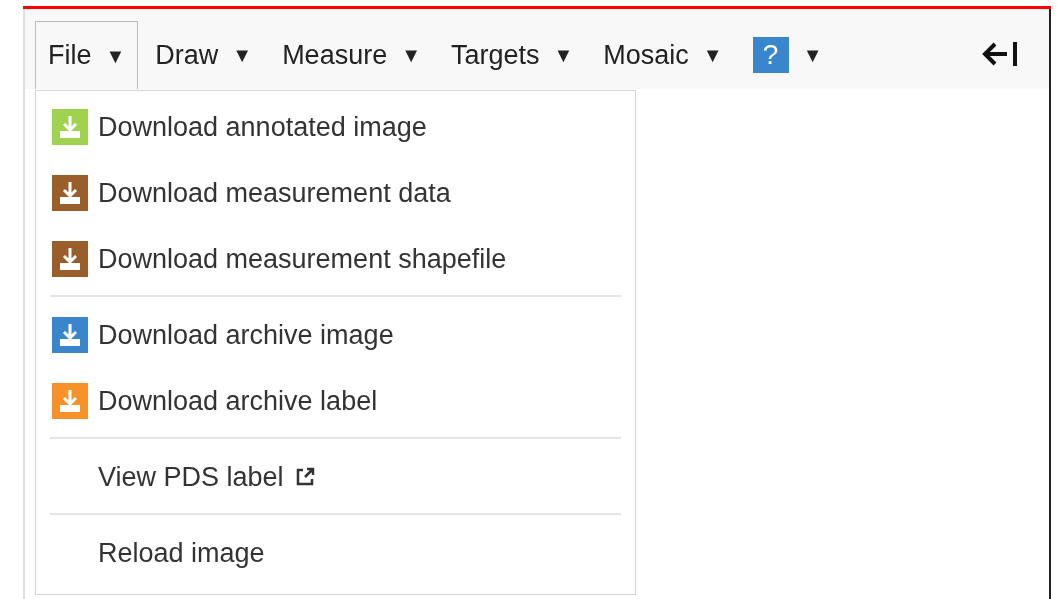 The width and height of the screenshot is (1064, 599). What do you see at coordinates (351, 55) in the screenshot?
I see `menu-button: Measure ▼` at bounding box center [351, 55].